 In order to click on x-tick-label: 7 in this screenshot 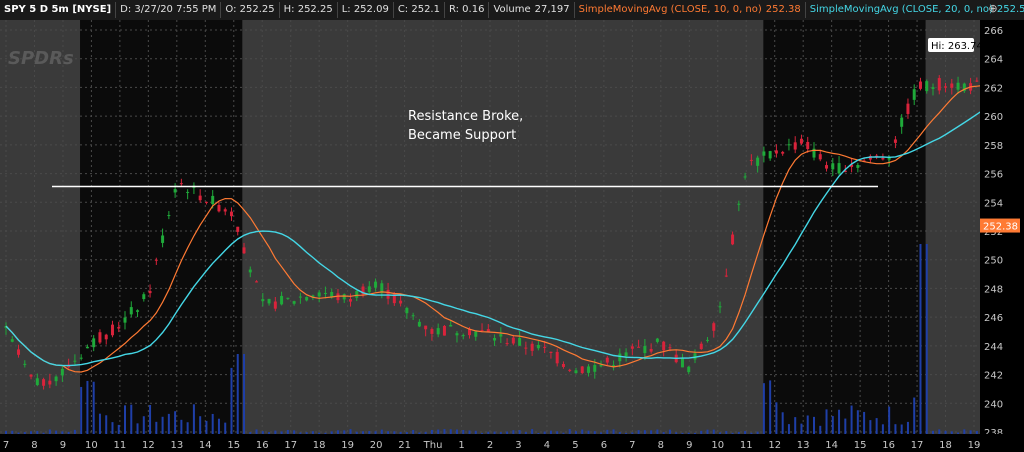, I will do `click(6, 445)`.